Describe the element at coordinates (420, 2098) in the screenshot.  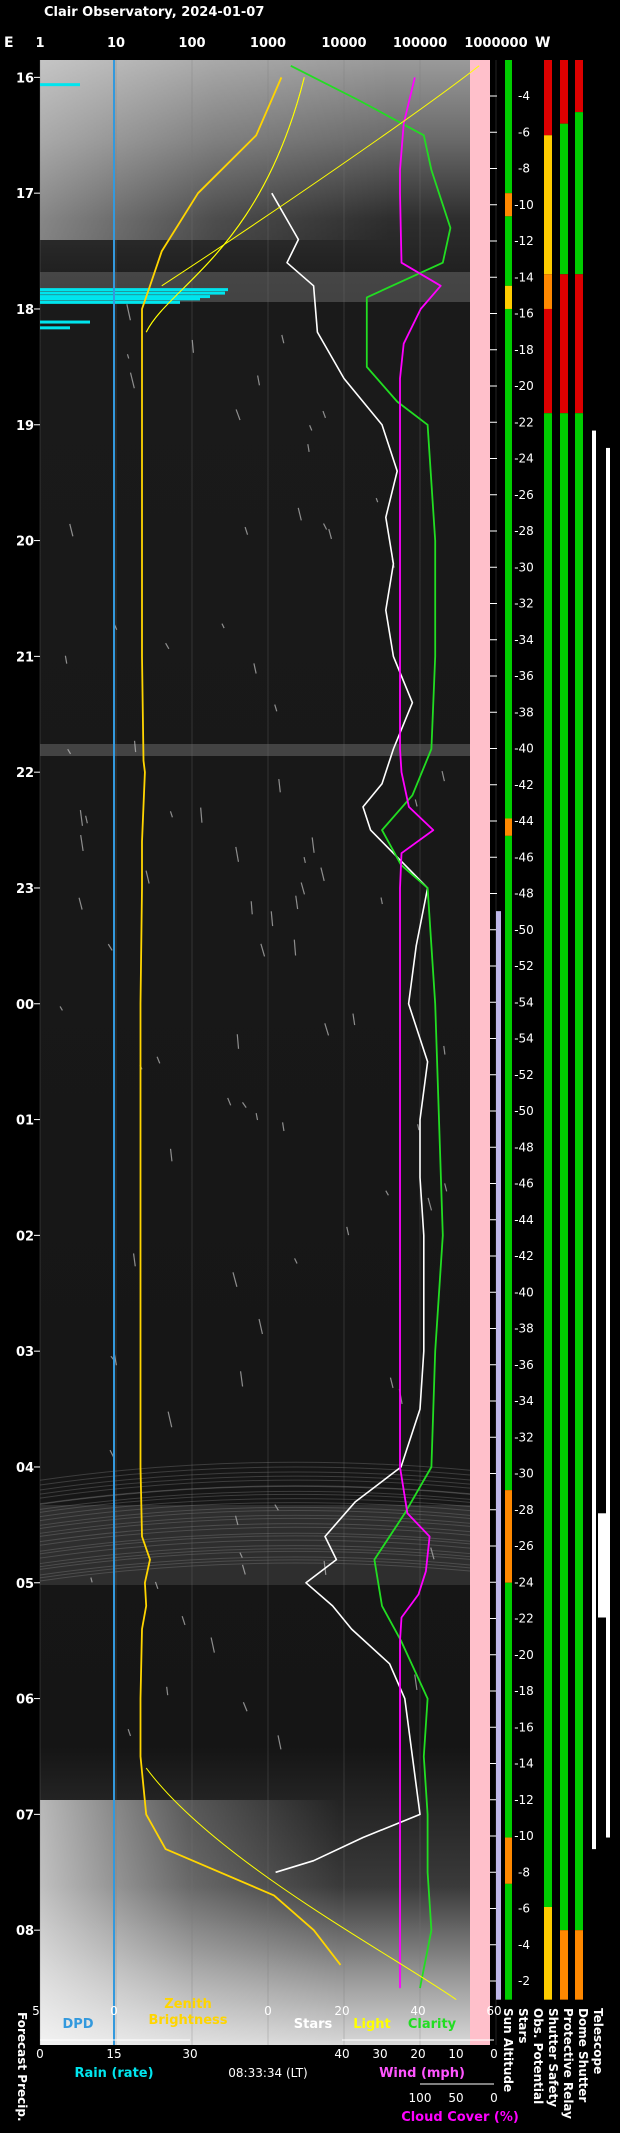
I see `cloud-tick-100: 100` at that location.